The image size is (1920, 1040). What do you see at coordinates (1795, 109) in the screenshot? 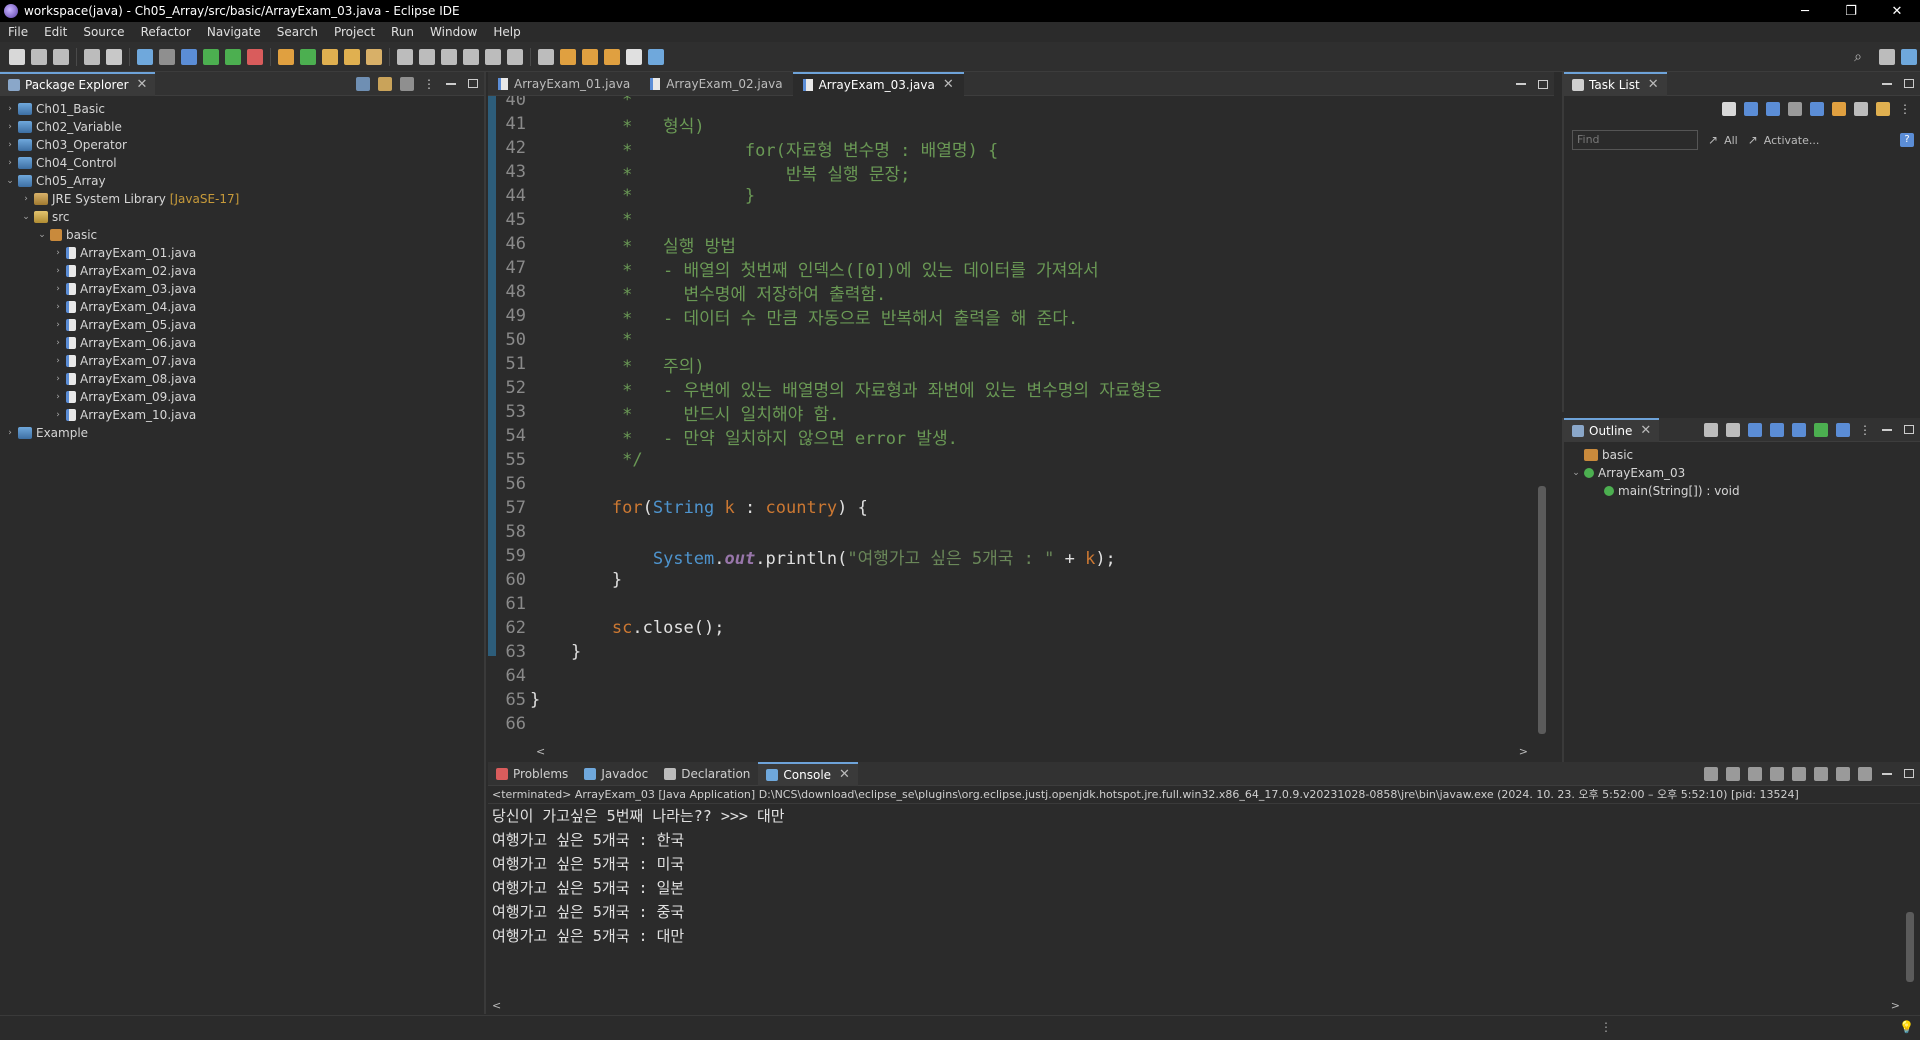
I see `sync-icon` at bounding box center [1795, 109].